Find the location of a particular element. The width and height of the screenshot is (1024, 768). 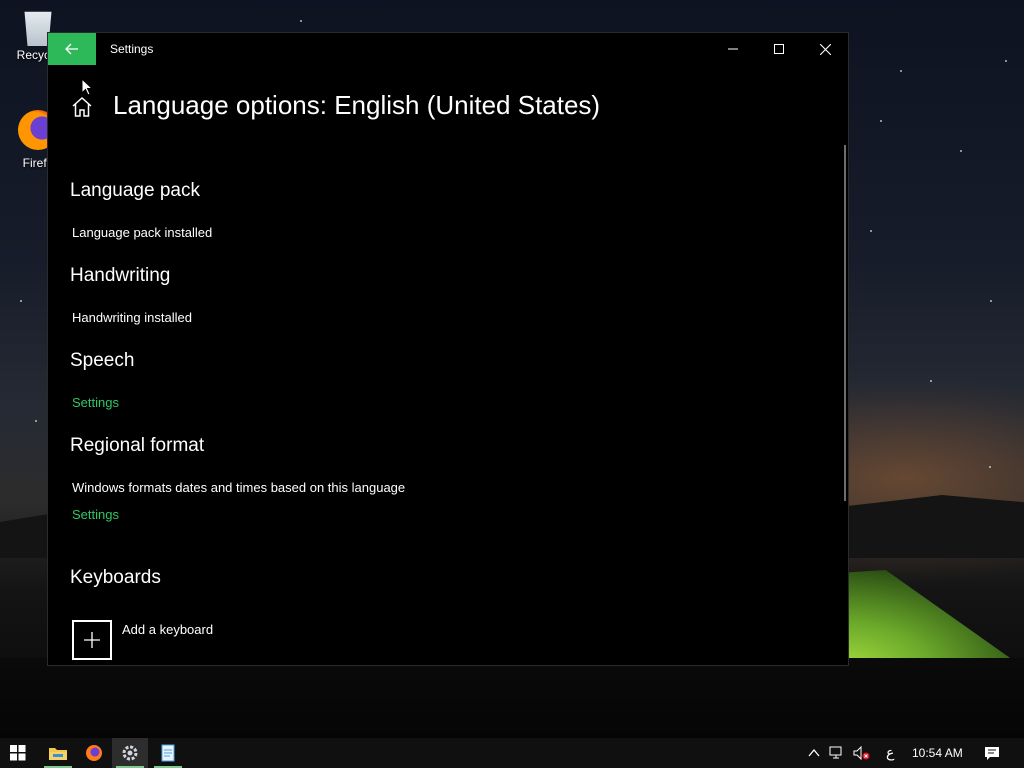

scrollbar is located at coordinates (845, 323).